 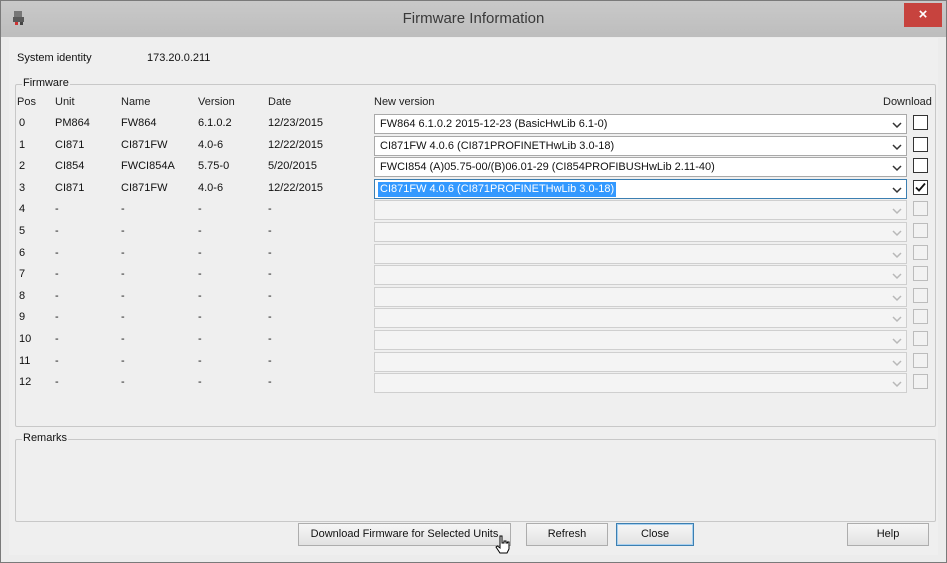 What do you see at coordinates (292, 166) in the screenshot?
I see `cell-date: 5/20/2015` at bounding box center [292, 166].